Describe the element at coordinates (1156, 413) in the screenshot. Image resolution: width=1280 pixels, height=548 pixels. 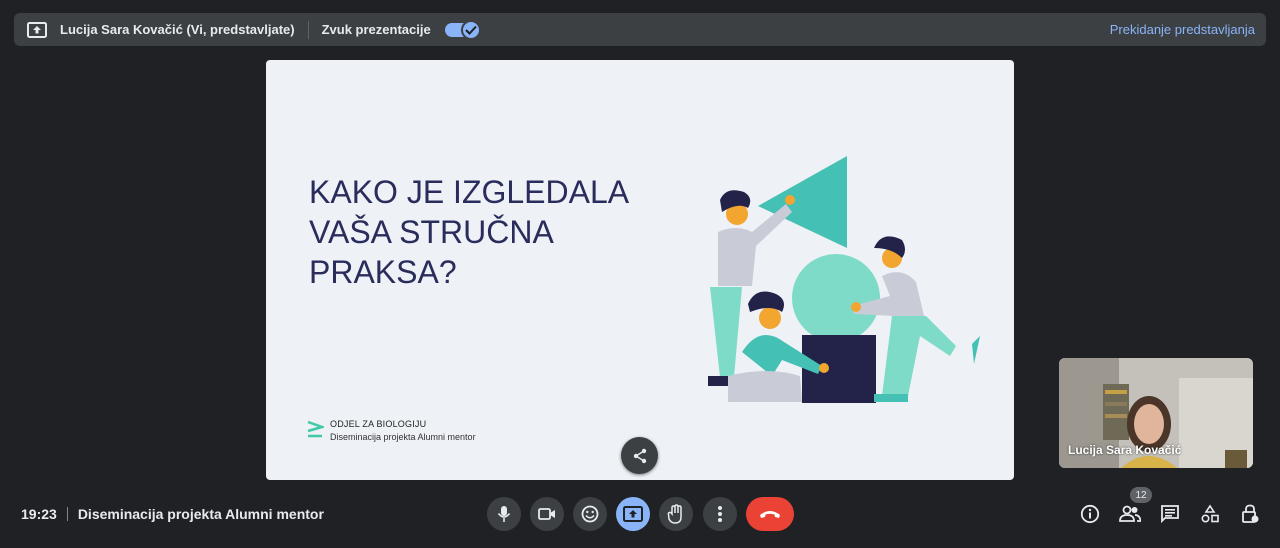
I see `self-view-tile: Lucija Sara Kovačić` at that location.